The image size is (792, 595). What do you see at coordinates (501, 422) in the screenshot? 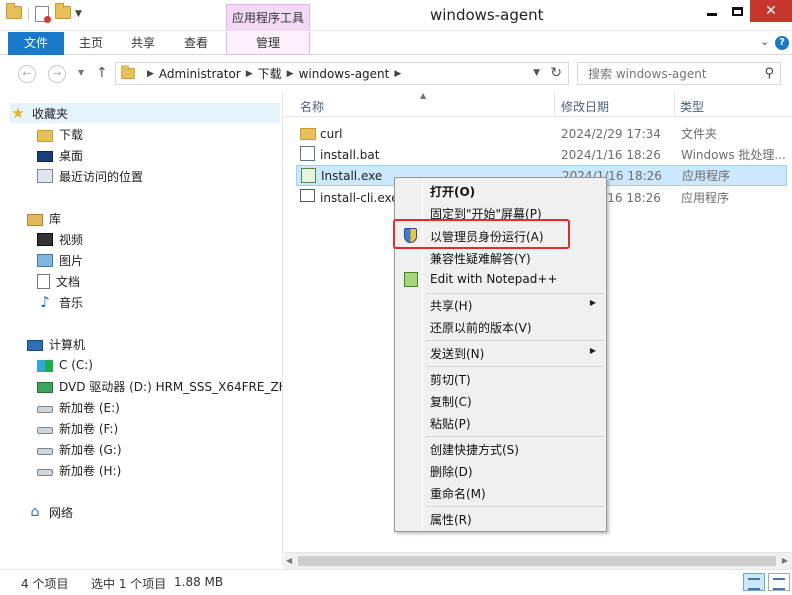
I see `menu-item-paste: 粘贴(P)` at bounding box center [501, 422].